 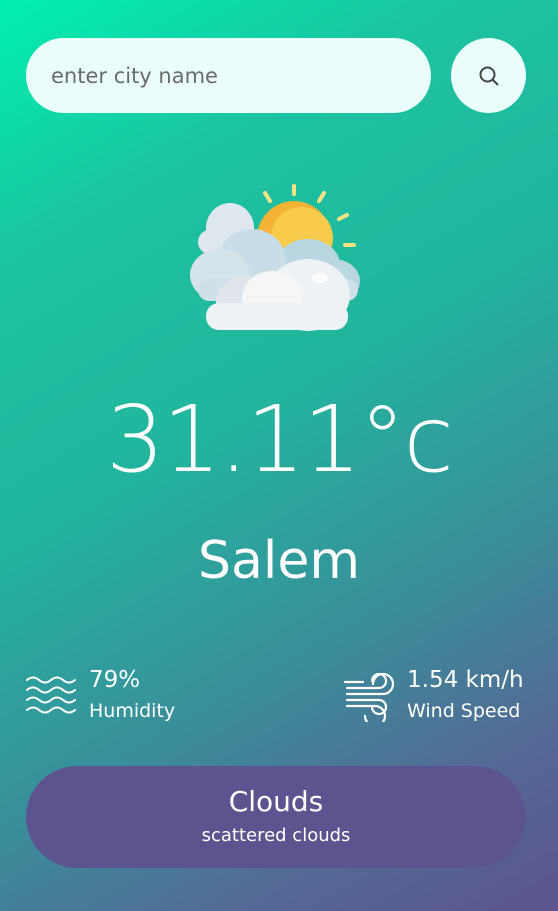 I want to click on search-button, so click(x=488, y=75).